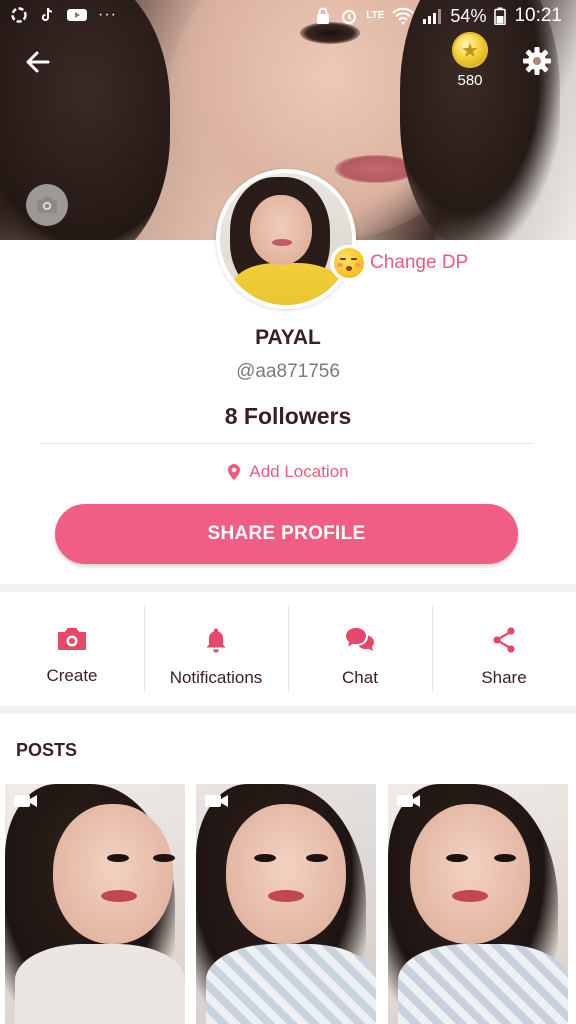 This screenshot has height=1024, width=576. Describe the element at coordinates (349, 263) in the screenshot. I see `kissing-face-icon` at that location.